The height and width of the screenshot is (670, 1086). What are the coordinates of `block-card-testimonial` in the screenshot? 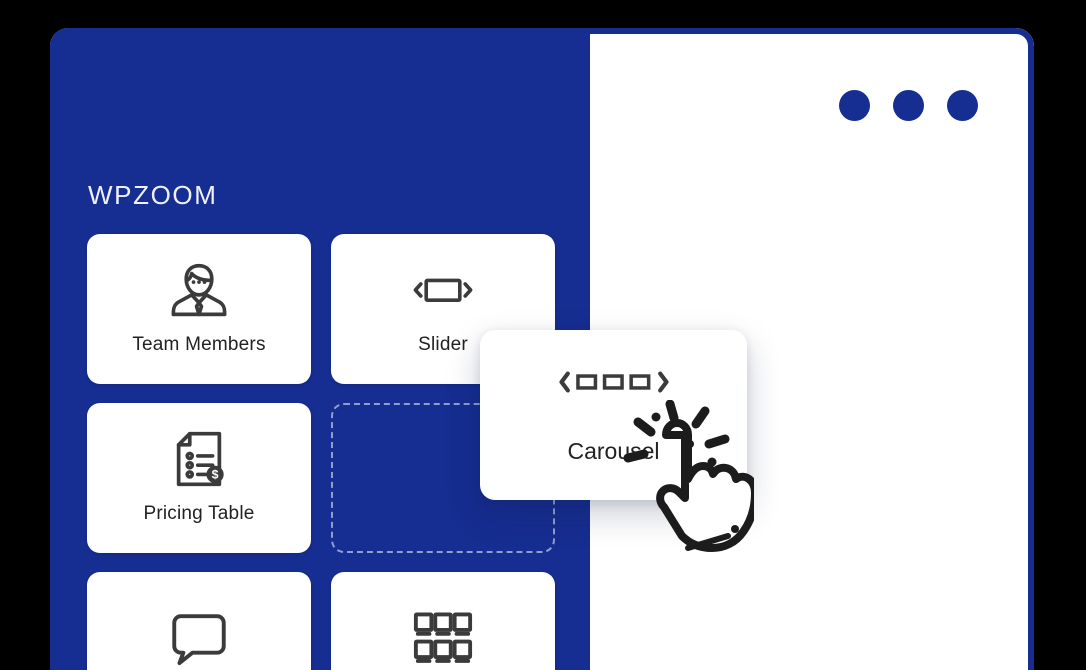 It's located at (199, 621).